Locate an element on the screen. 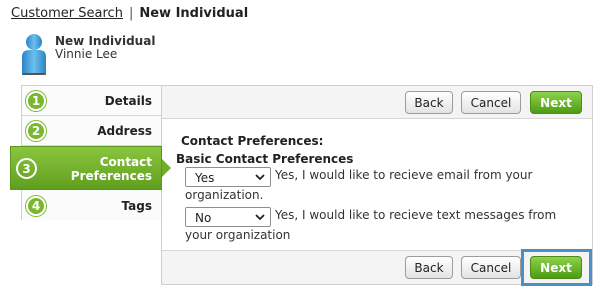 The width and height of the screenshot is (609, 290). step-number: 3 is located at coordinates (26, 168).